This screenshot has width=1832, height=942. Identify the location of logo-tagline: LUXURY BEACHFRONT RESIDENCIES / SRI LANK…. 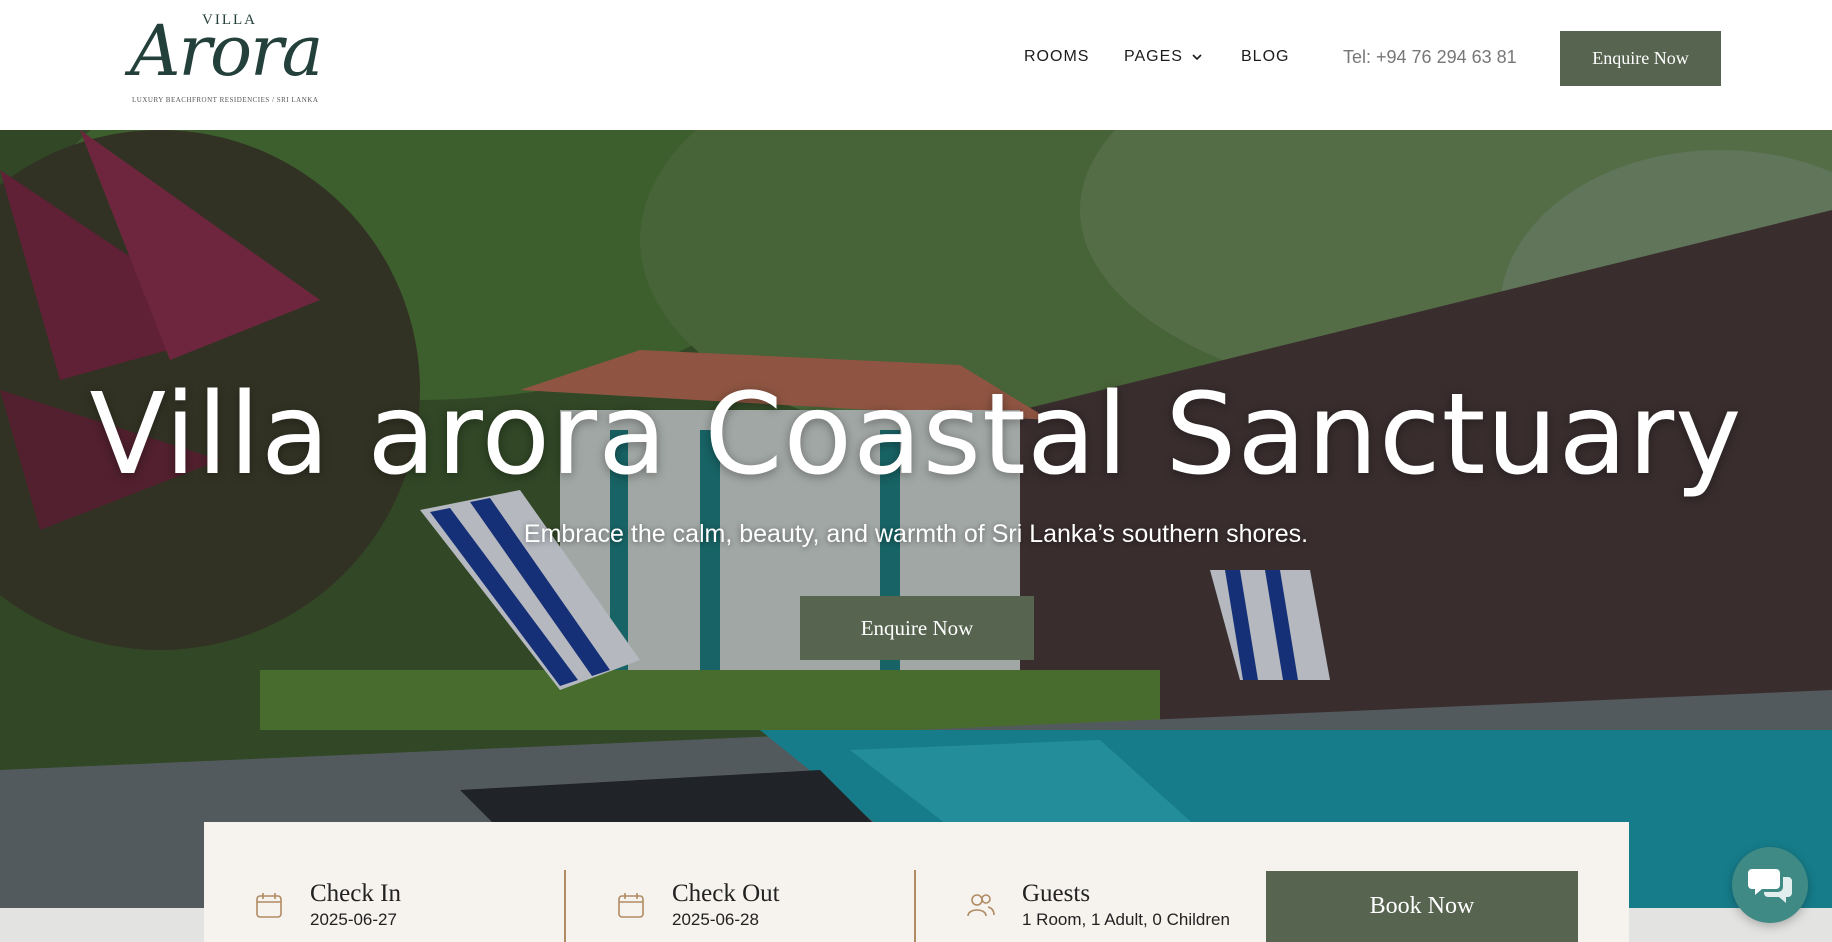
(225, 100).